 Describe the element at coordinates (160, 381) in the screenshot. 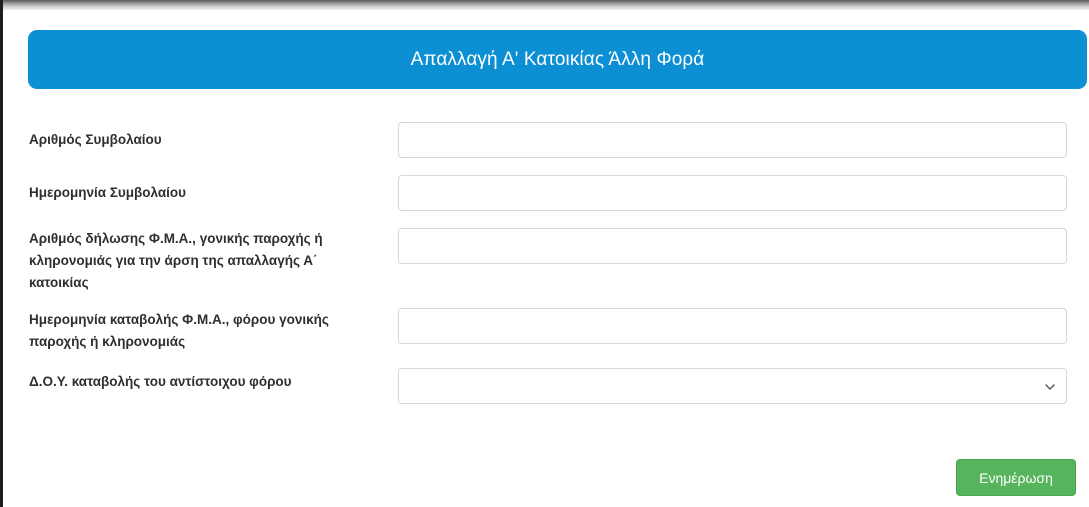

I see `tax-office-label: Δ.Ο.Υ. καταβολής του αντίστοιχου φόρου` at that location.